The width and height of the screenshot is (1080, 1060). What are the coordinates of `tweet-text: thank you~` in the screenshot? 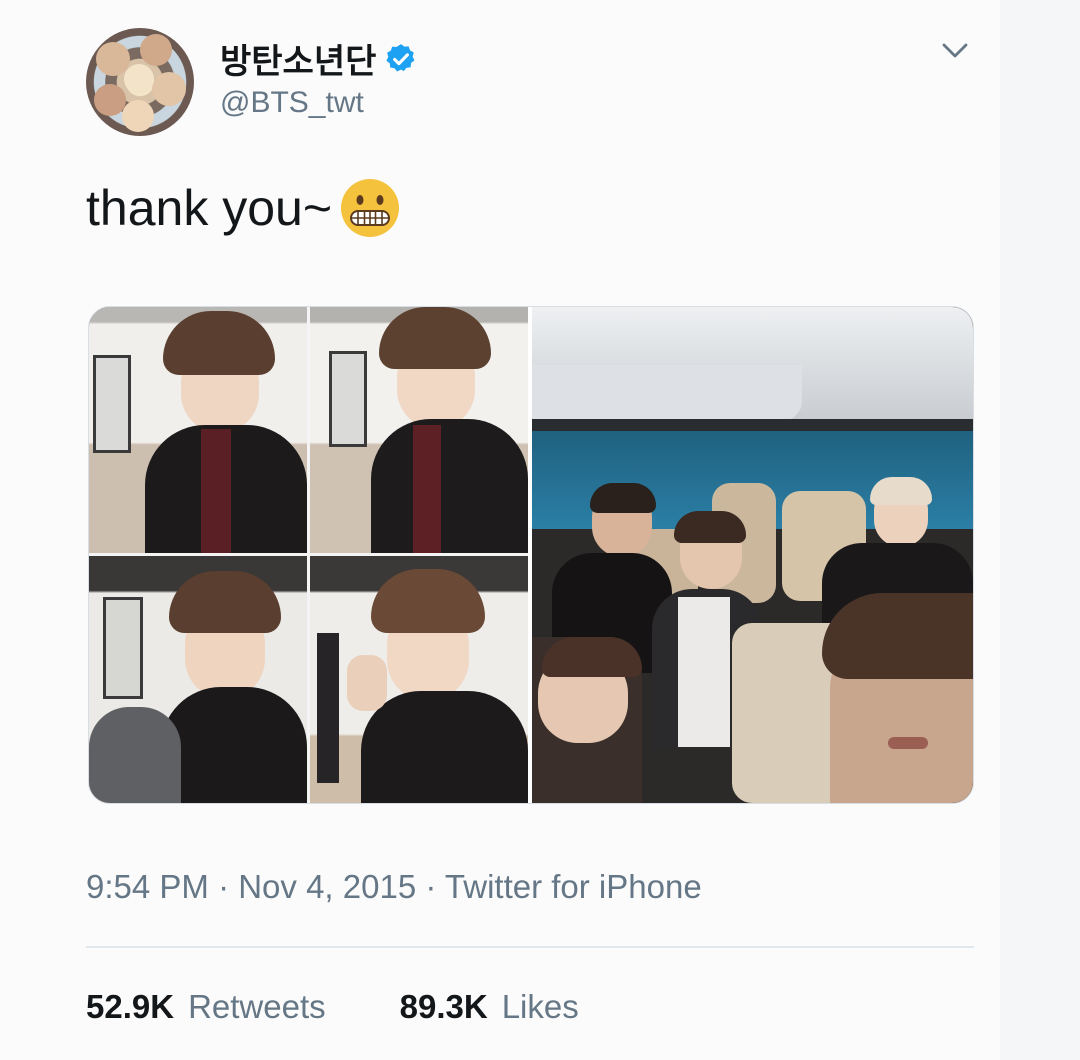 It's located at (244, 208).